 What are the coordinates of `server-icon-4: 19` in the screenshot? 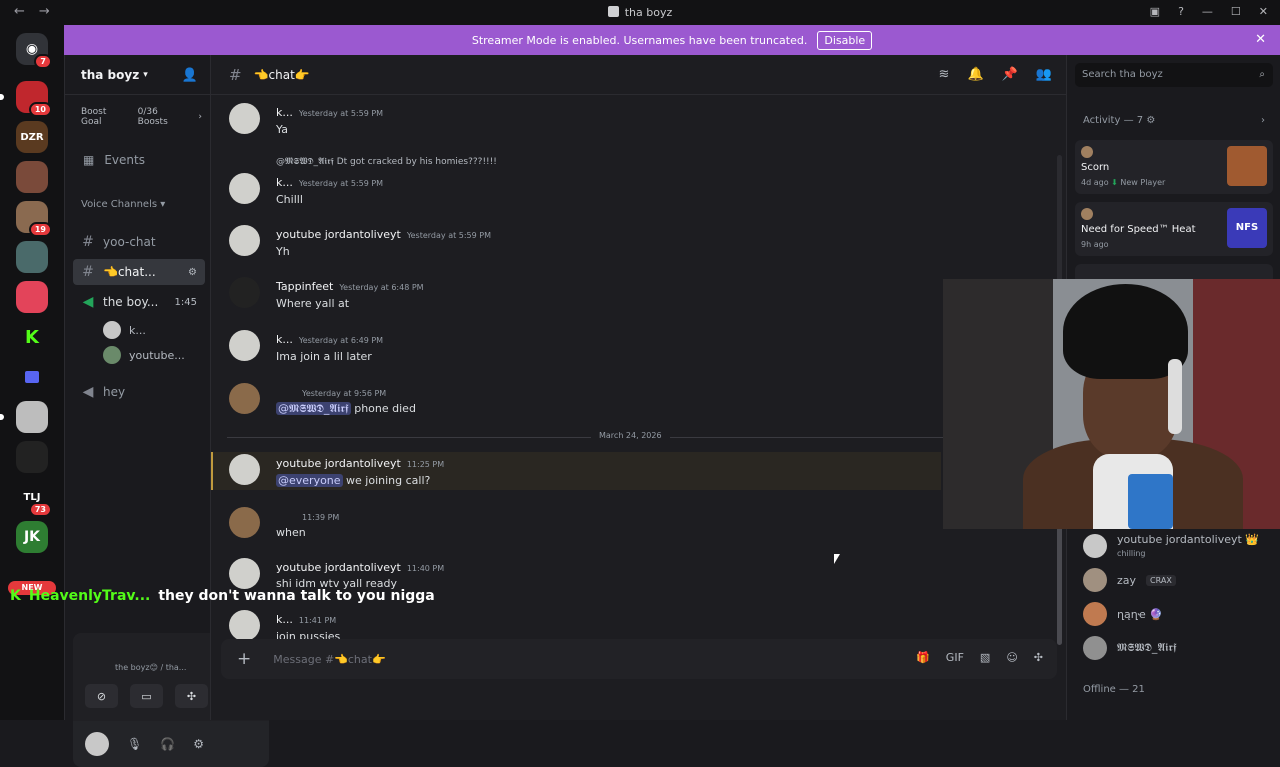 It's located at (34, 219).